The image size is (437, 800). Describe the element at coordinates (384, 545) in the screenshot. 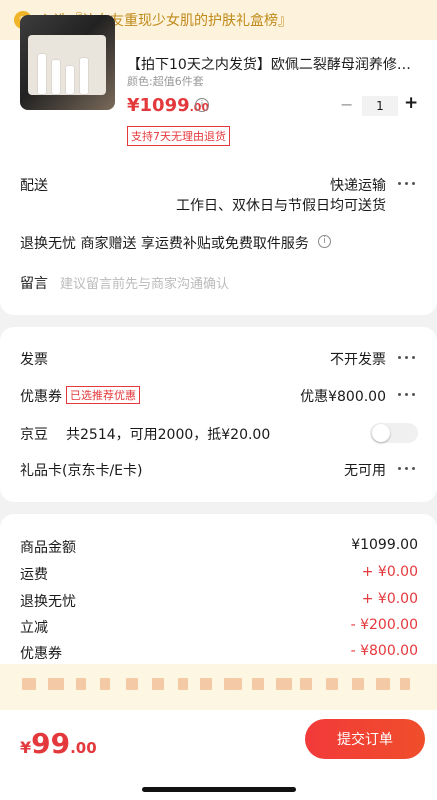

I see `summary-value: ¥1099.00` at that location.